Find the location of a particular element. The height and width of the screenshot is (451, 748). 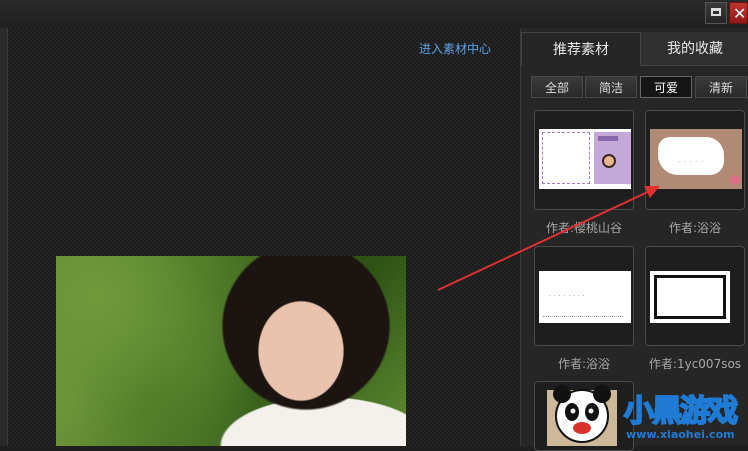

thumb-preview: · · · · · · · · is located at coordinates (585, 297).